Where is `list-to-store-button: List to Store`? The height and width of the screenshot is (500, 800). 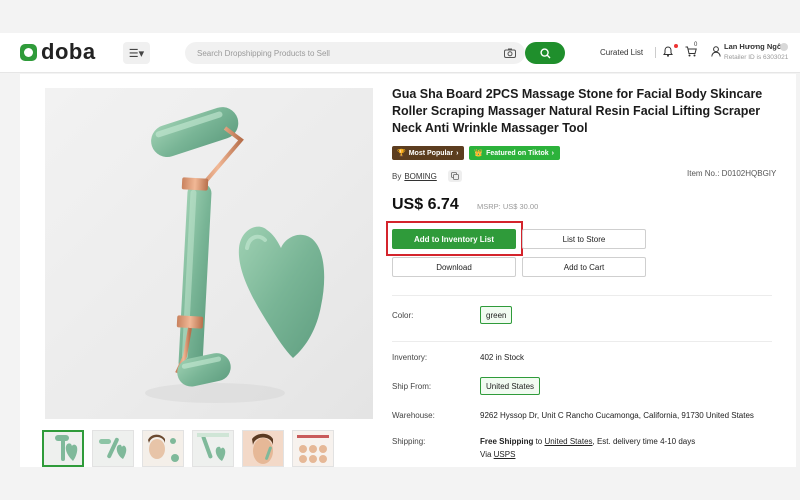 list-to-store-button: List to Store is located at coordinates (584, 239).